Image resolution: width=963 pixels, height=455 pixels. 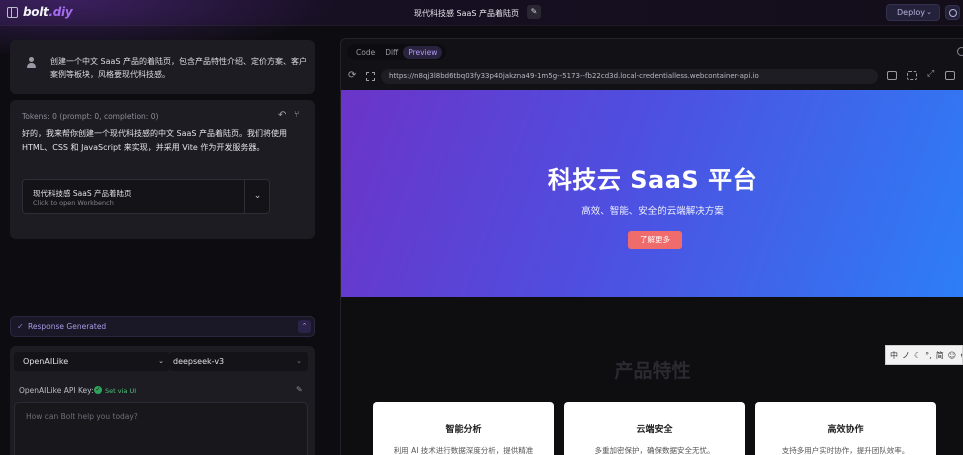 I want to click on api-key-label: OpenAILike API Key:, so click(x=56, y=390).